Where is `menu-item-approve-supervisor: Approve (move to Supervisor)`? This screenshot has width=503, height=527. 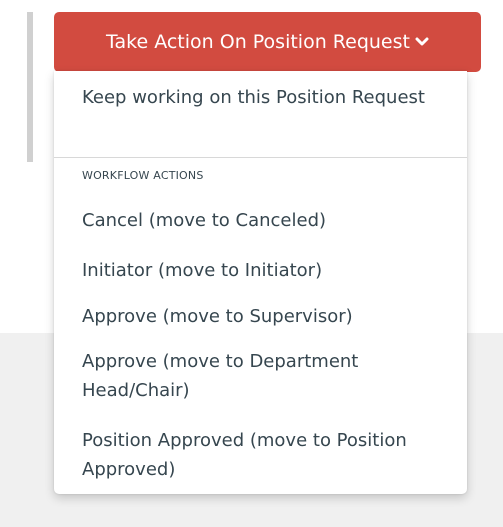 menu-item-approve-supervisor: Approve (move to Supervisor) is located at coordinates (268, 316).